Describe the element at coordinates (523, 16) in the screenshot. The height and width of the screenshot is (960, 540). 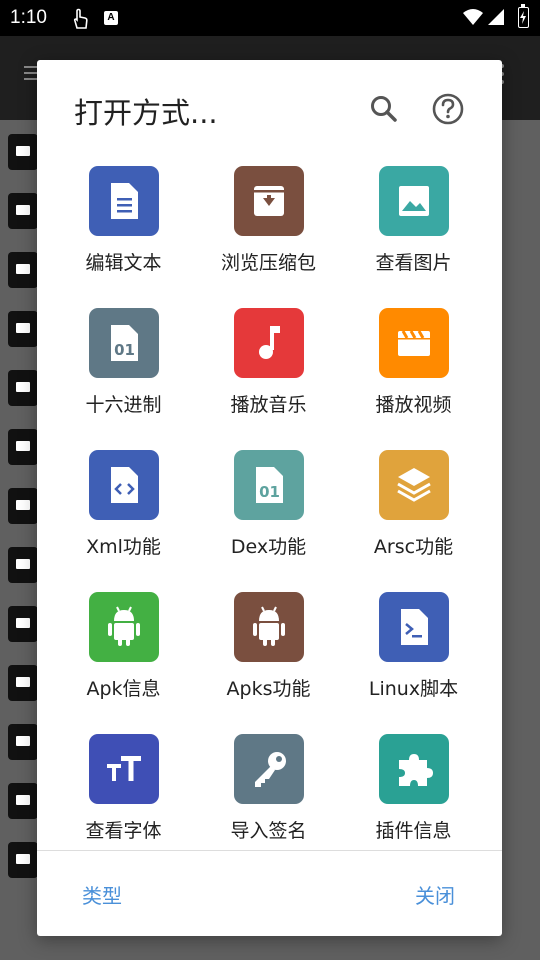
I see `battery-charging-icon` at that location.